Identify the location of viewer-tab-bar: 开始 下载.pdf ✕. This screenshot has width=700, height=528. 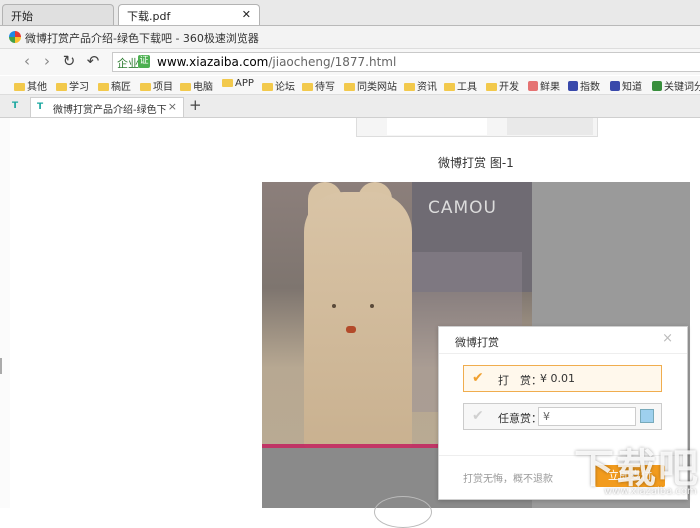
(350, 13).